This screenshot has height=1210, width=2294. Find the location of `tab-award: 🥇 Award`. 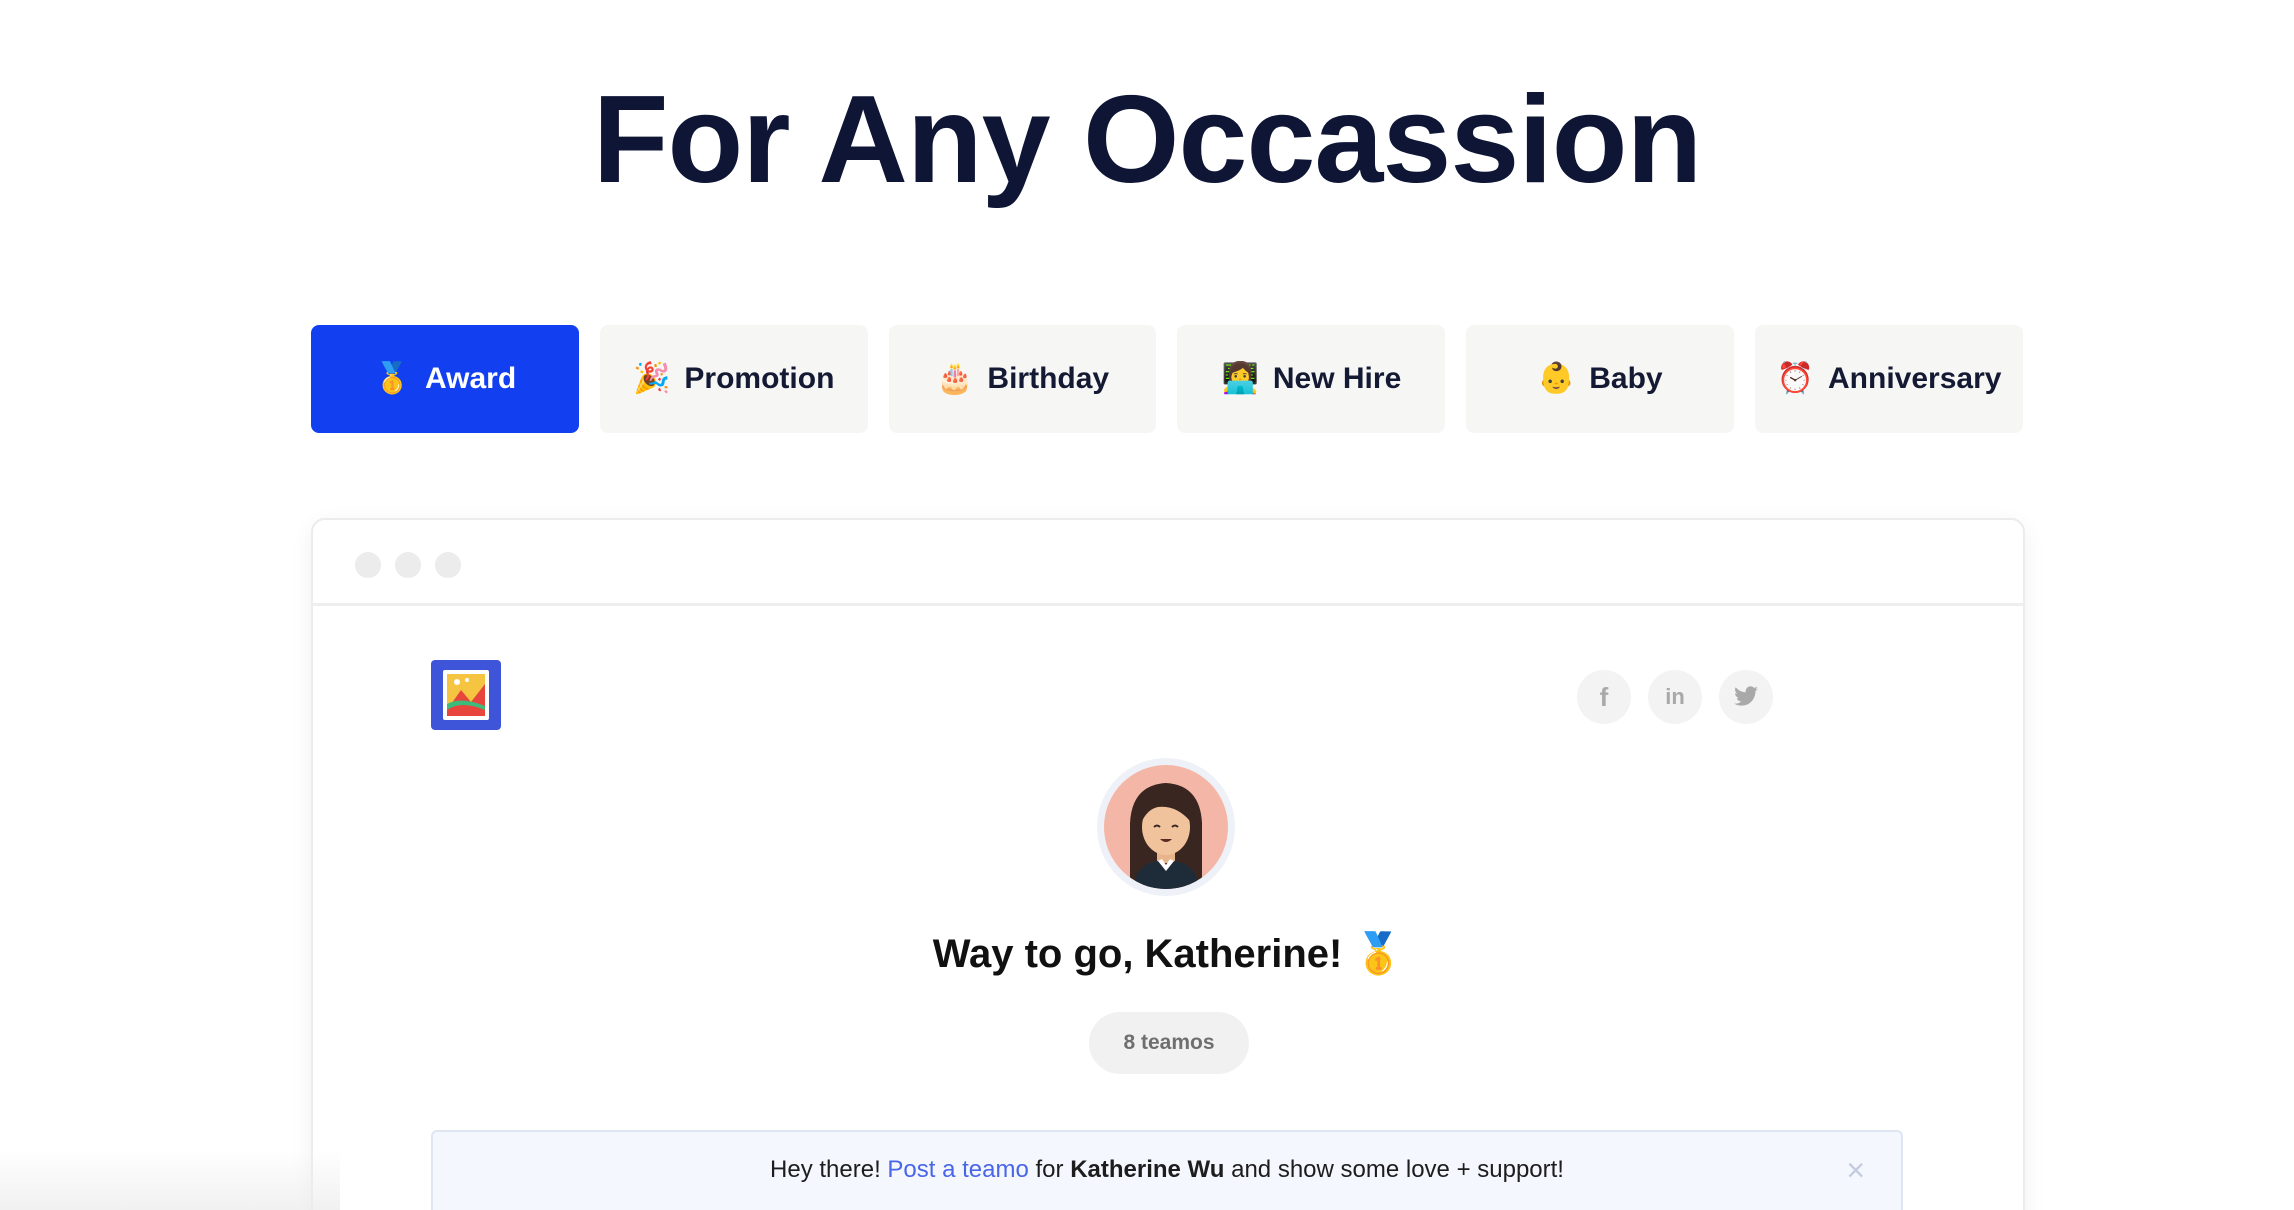

tab-award: 🥇 Award is located at coordinates (445, 379).